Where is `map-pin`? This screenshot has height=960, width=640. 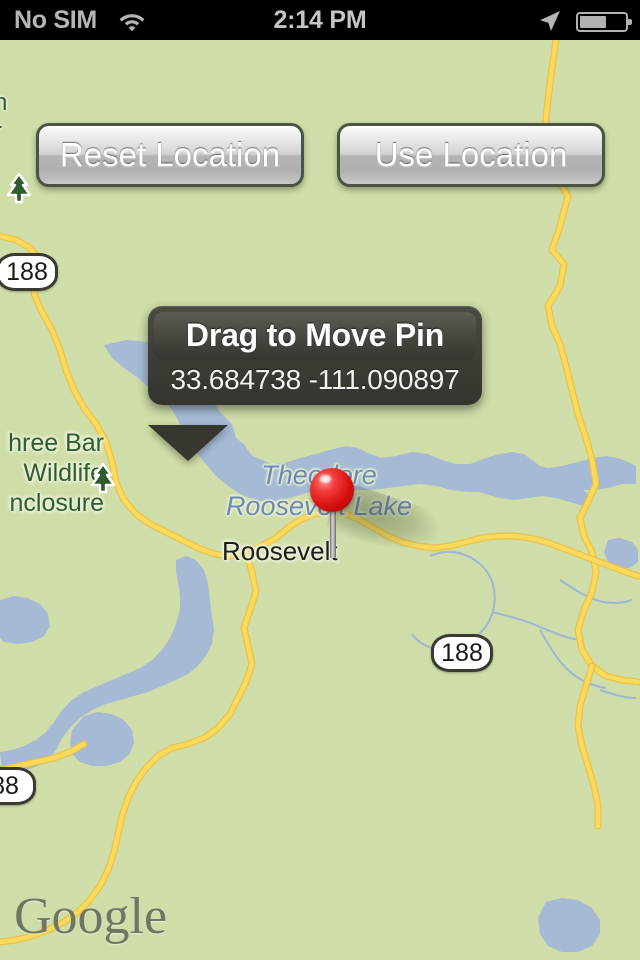
map-pin is located at coordinates (333, 513).